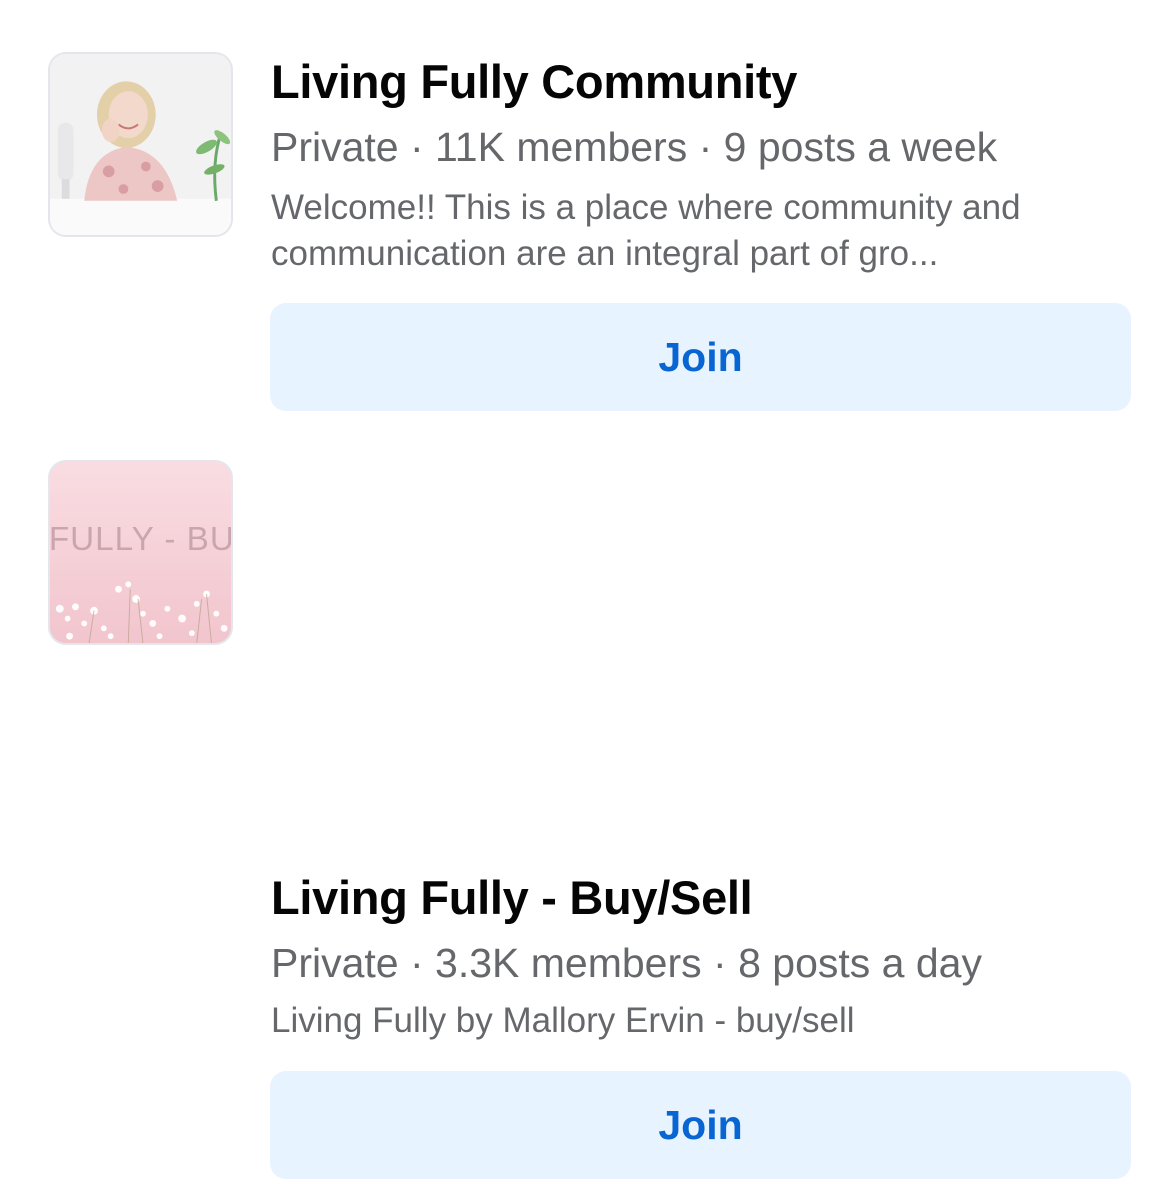  Describe the element at coordinates (626, 963) in the screenshot. I see `group-meta: Private · 3.3K members · 8 posts a day` at that location.